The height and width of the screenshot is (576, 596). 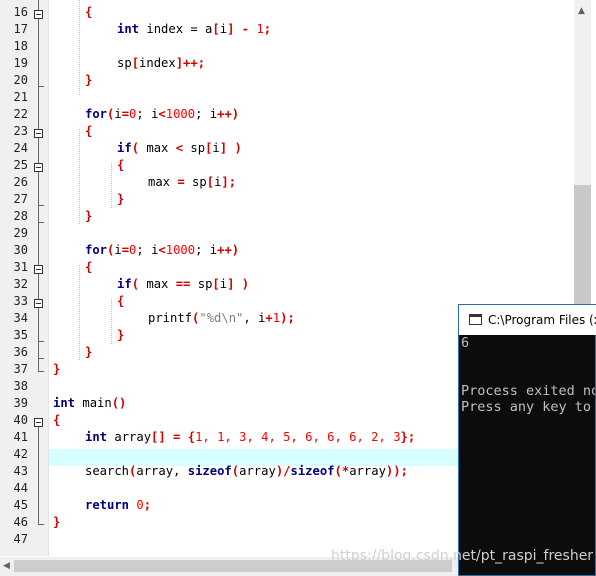 What do you see at coordinates (20, 420) in the screenshot?
I see `line-number: 40` at bounding box center [20, 420].